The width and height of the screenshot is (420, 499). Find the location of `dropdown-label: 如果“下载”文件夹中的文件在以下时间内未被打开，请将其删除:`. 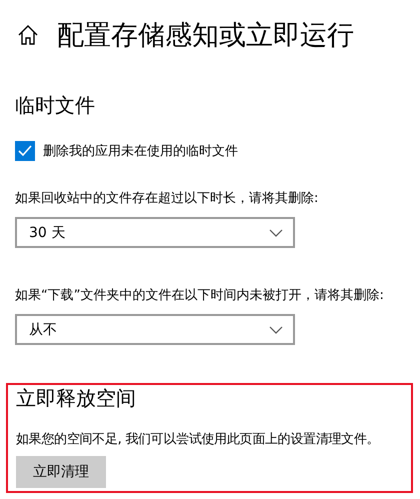

dropdown-label: 如果“下载”文件夹中的文件在以下时间内未被打开，请将其删除: is located at coordinates (200, 295).